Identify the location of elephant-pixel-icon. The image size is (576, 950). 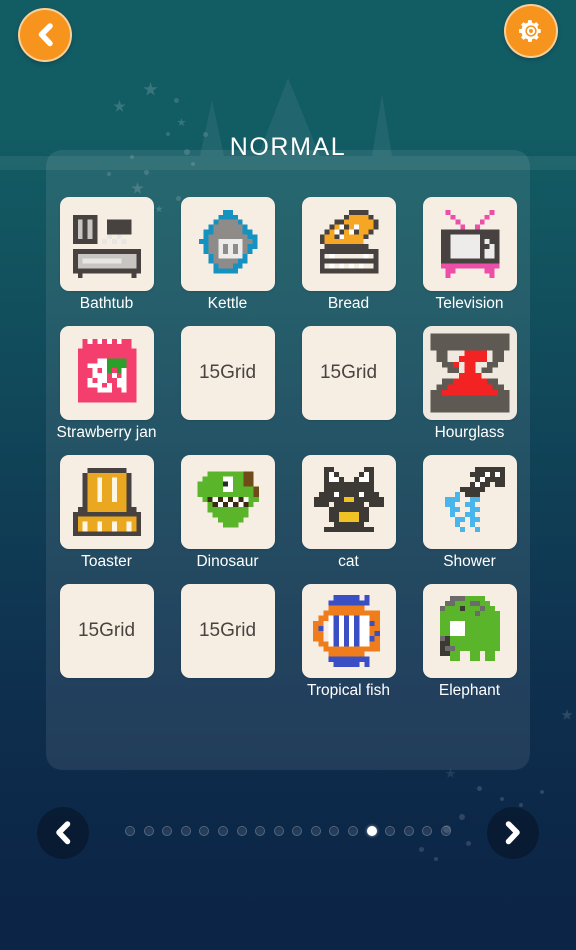
(469, 628).